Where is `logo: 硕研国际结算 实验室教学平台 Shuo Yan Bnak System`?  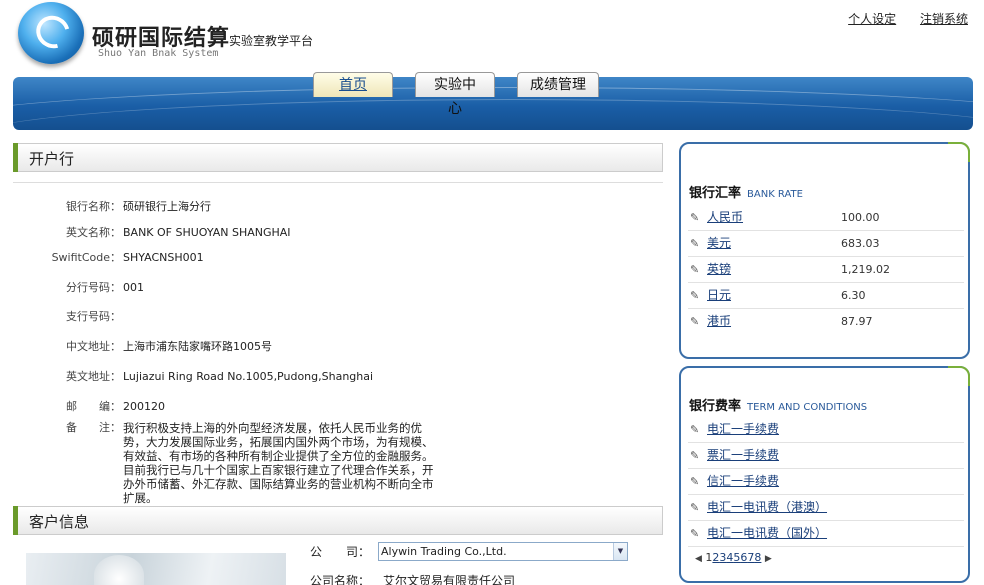
logo: 硕研国际结算 实验室教学平台 Shuo Yan Bnak System is located at coordinates (164, 36).